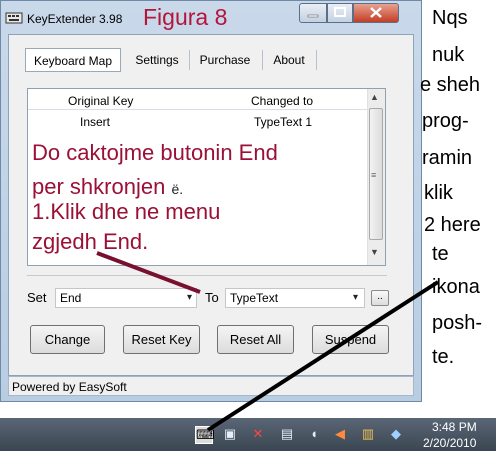 This screenshot has width=496, height=451. Describe the element at coordinates (148, 272) in the screenshot. I see `dropdown-arrow-line` at that location.